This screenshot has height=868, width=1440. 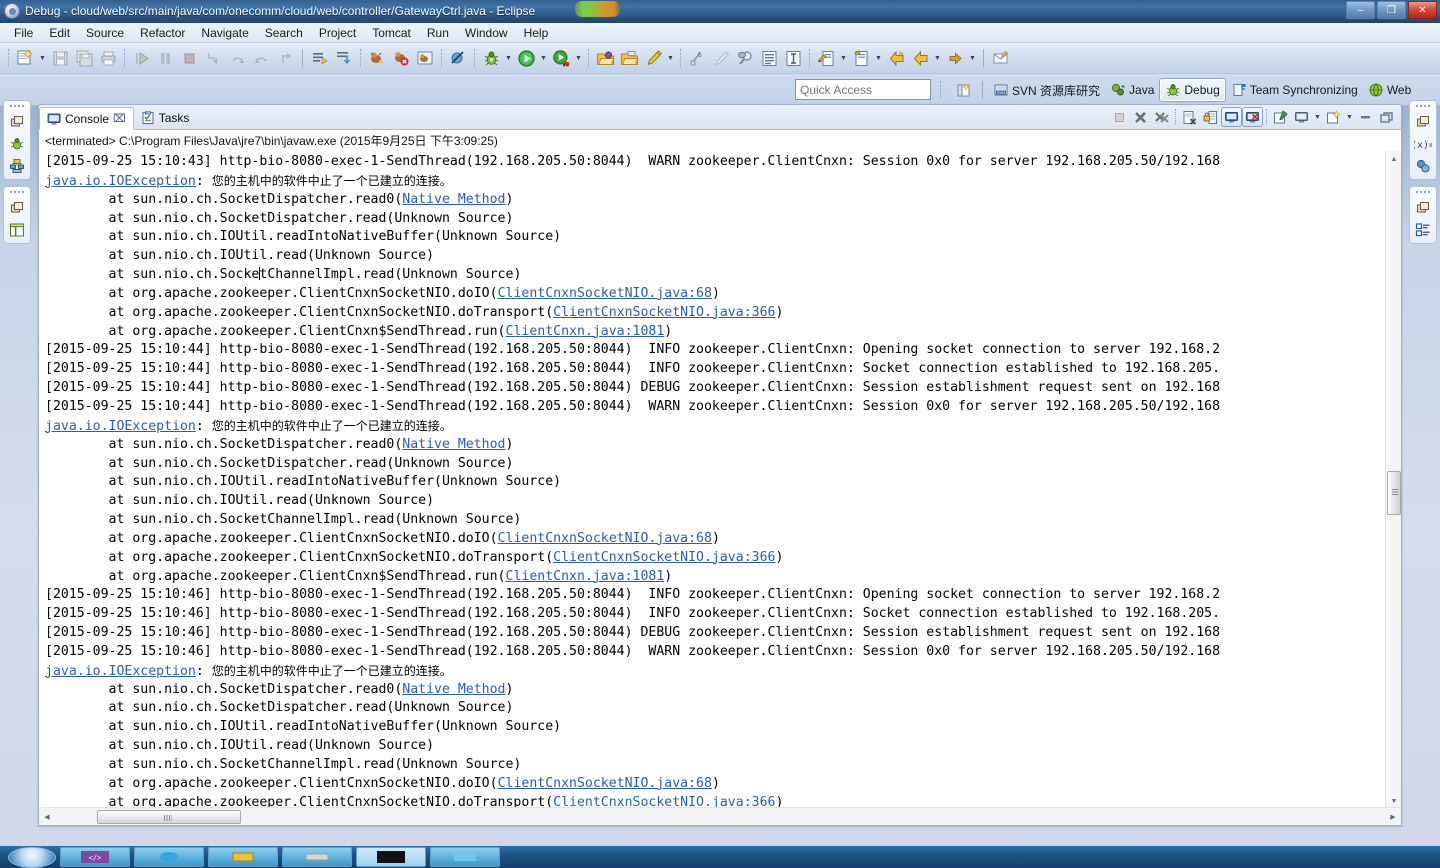 I want to click on maximize-view-icon, so click(x=1386, y=117).